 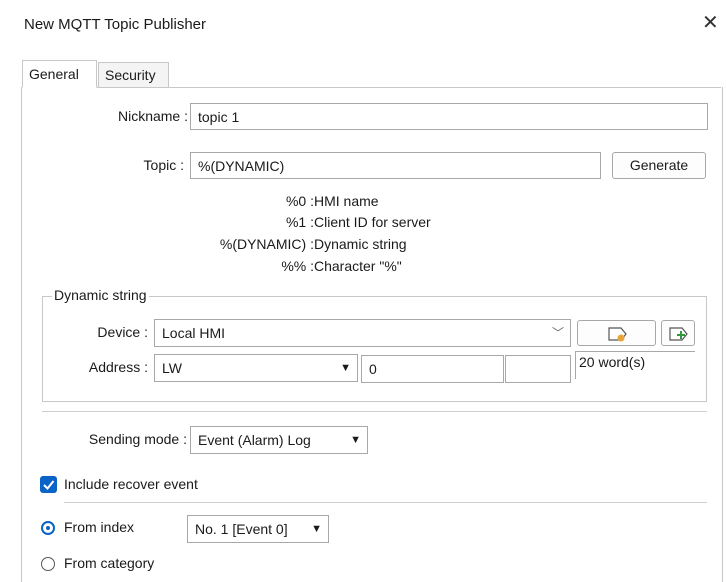 I want to click on legend-desc: Character "%", so click(x=358, y=266).